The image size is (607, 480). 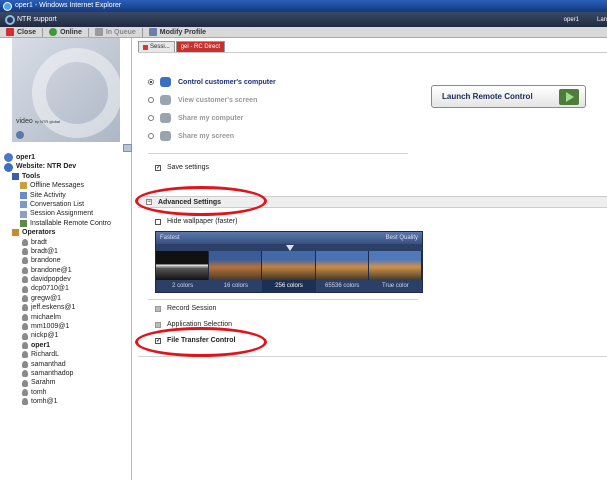 What do you see at coordinates (67, 401) in the screenshot?
I see `tree-operator-item: tomh@1` at bounding box center [67, 401].